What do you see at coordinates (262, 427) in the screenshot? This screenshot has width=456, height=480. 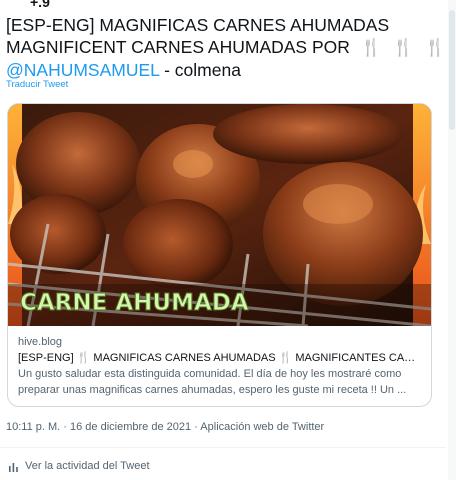 I see `tweet-source: Aplicación web de Twitter` at bounding box center [262, 427].